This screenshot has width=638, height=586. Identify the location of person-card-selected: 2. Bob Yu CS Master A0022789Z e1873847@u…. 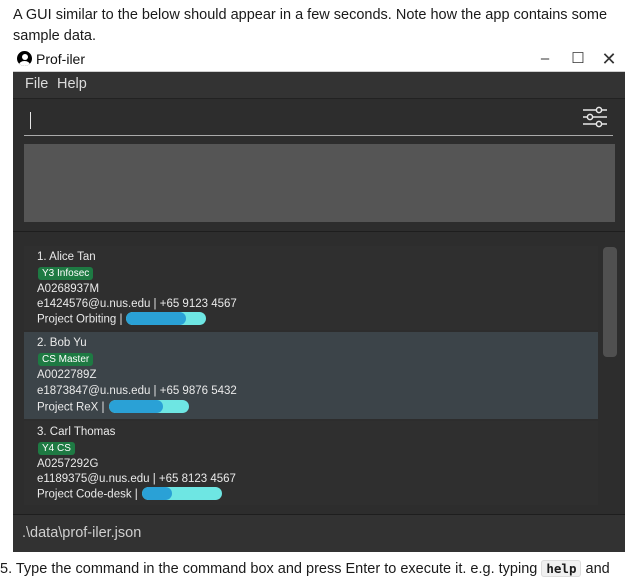
(311, 375).